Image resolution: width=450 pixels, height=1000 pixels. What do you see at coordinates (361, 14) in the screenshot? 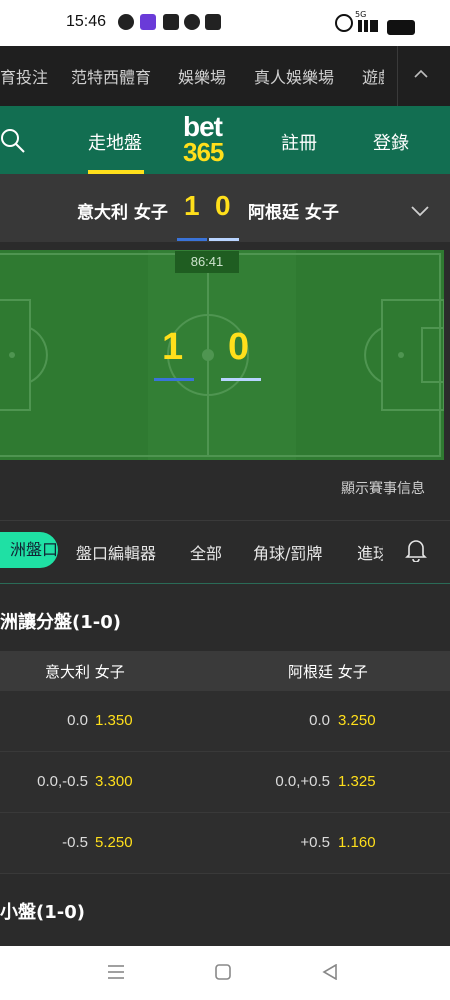
I see `network-label: 5G` at bounding box center [361, 14].